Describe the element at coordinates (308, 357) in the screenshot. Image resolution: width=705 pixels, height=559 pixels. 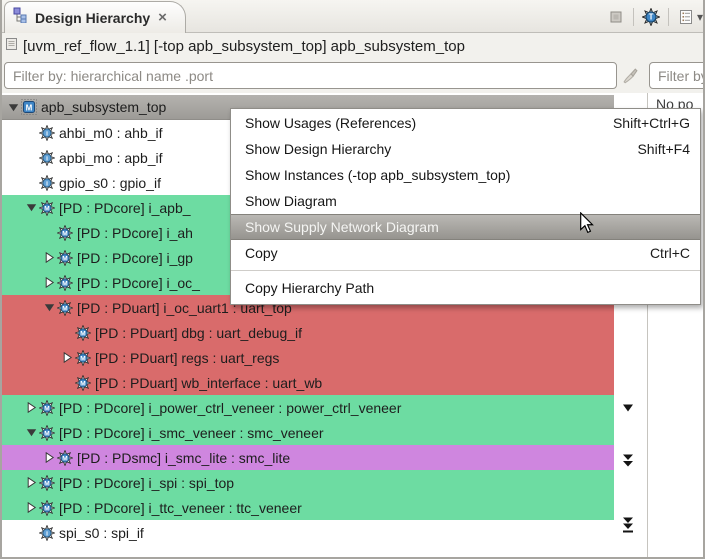
I see `tree-row: M [PD : PDuart] regs : uart_regs` at that location.